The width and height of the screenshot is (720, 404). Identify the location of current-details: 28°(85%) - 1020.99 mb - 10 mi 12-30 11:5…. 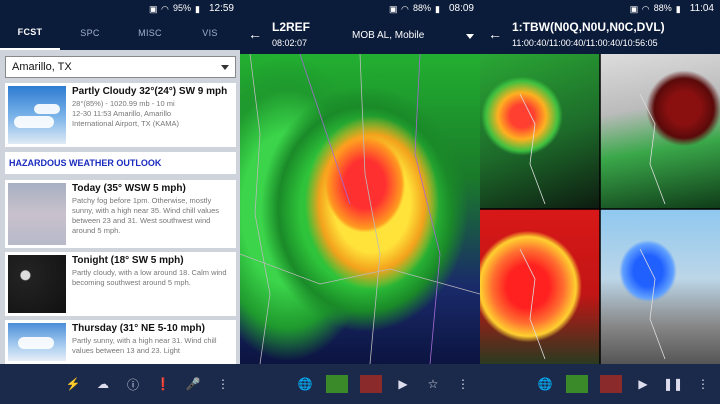
(152, 114).